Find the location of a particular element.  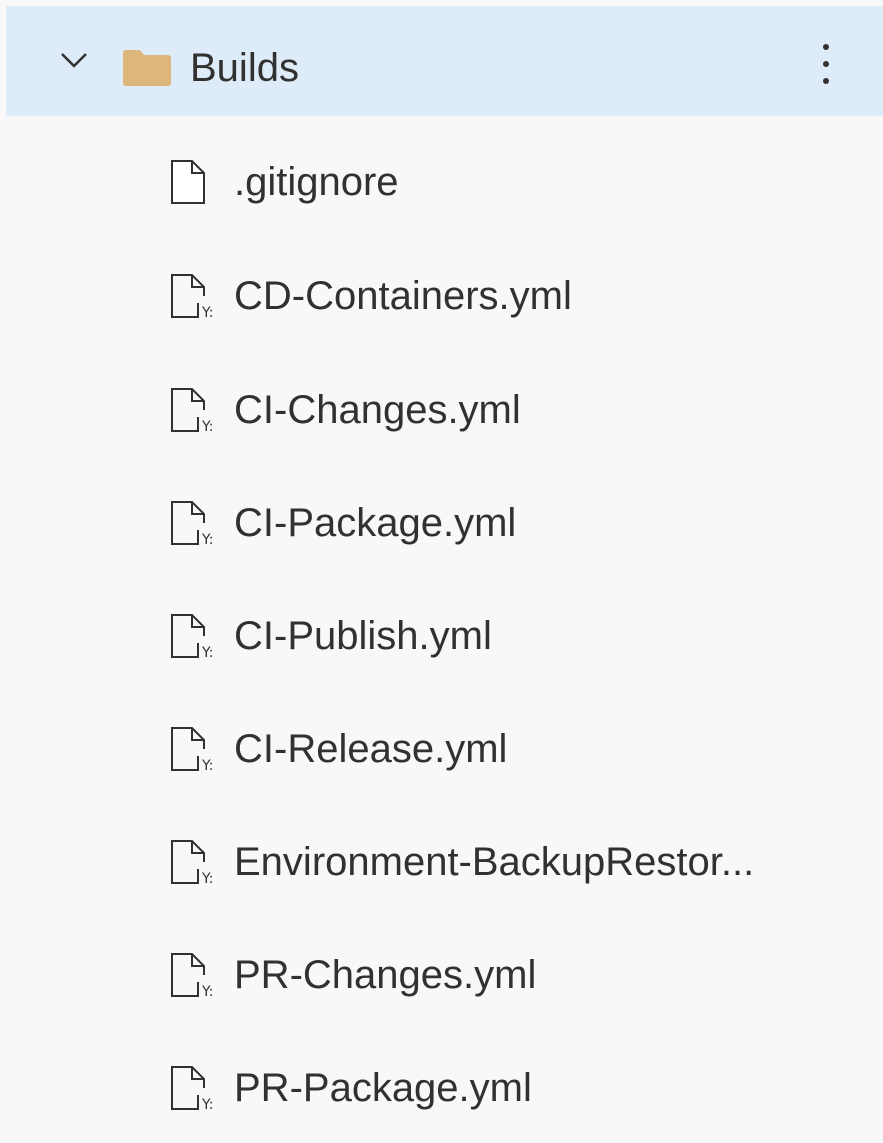

folder-label: Builds is located at coordinates (244, 68).